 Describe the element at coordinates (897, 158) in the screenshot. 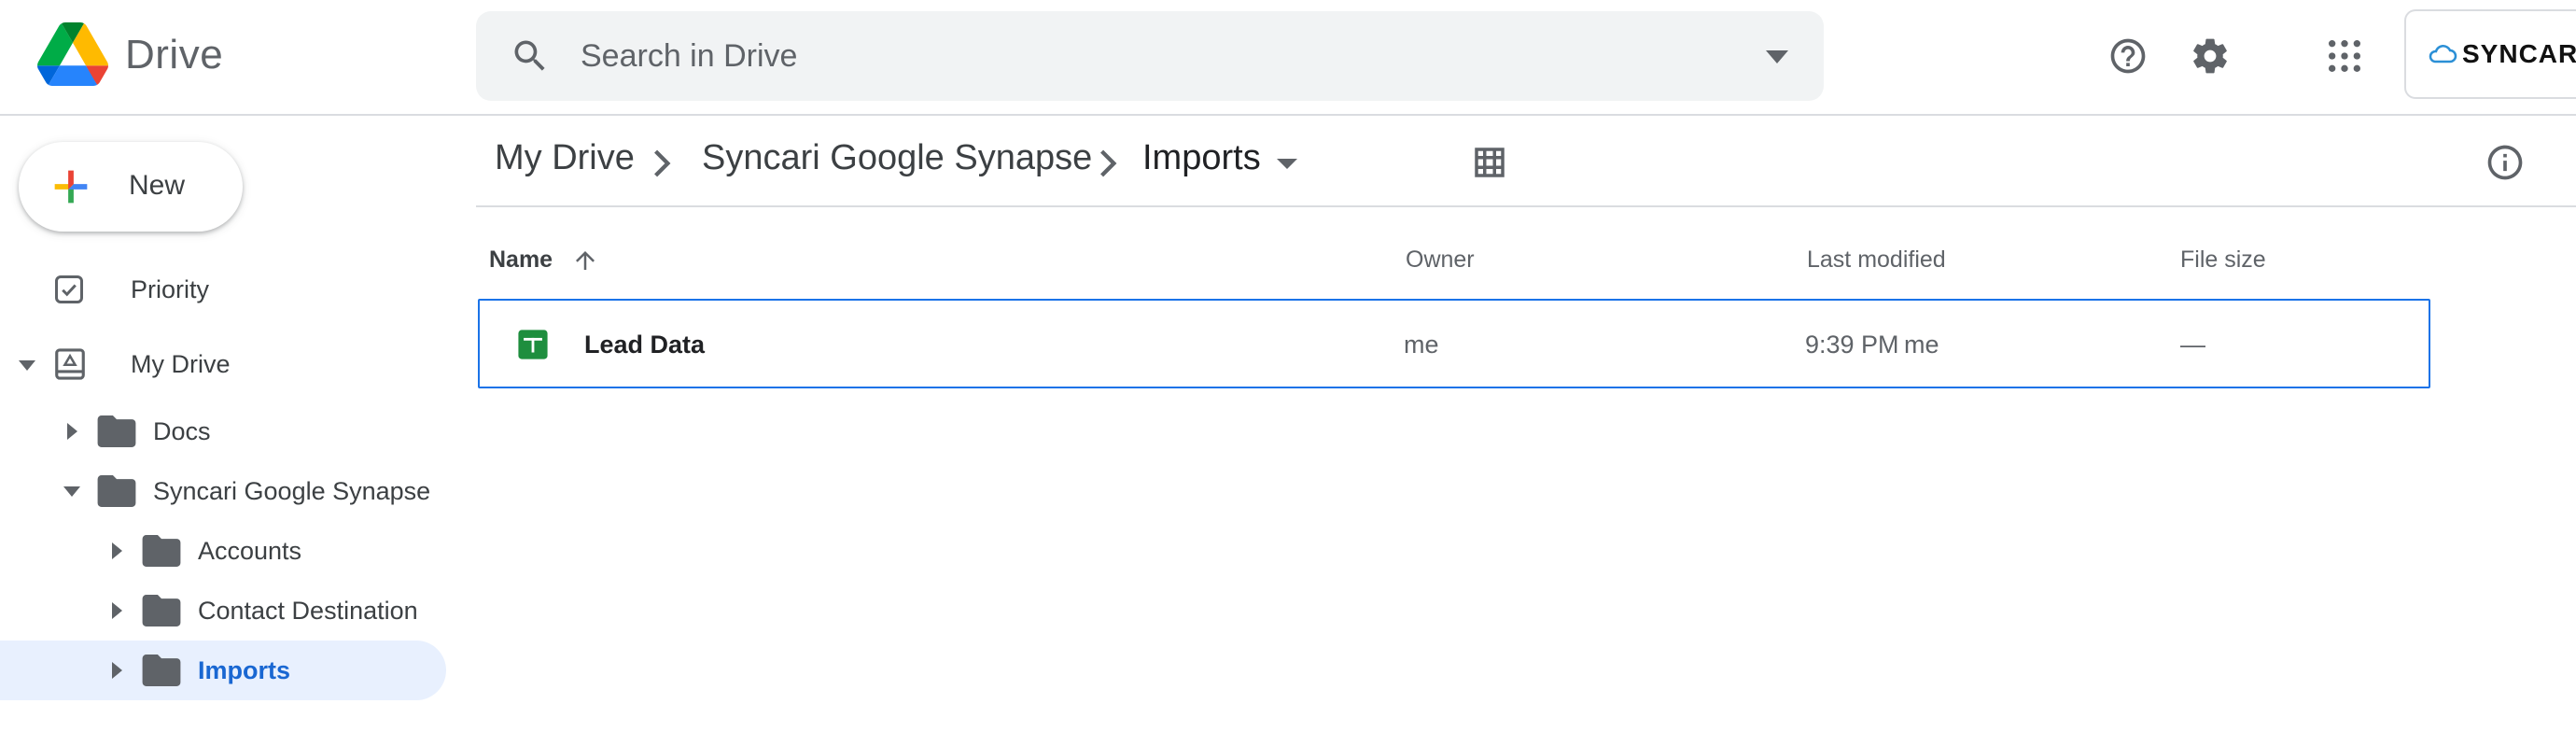

I see `breadcrumb-syncari-google-synapse: Syncari Google Synapse` at that location.